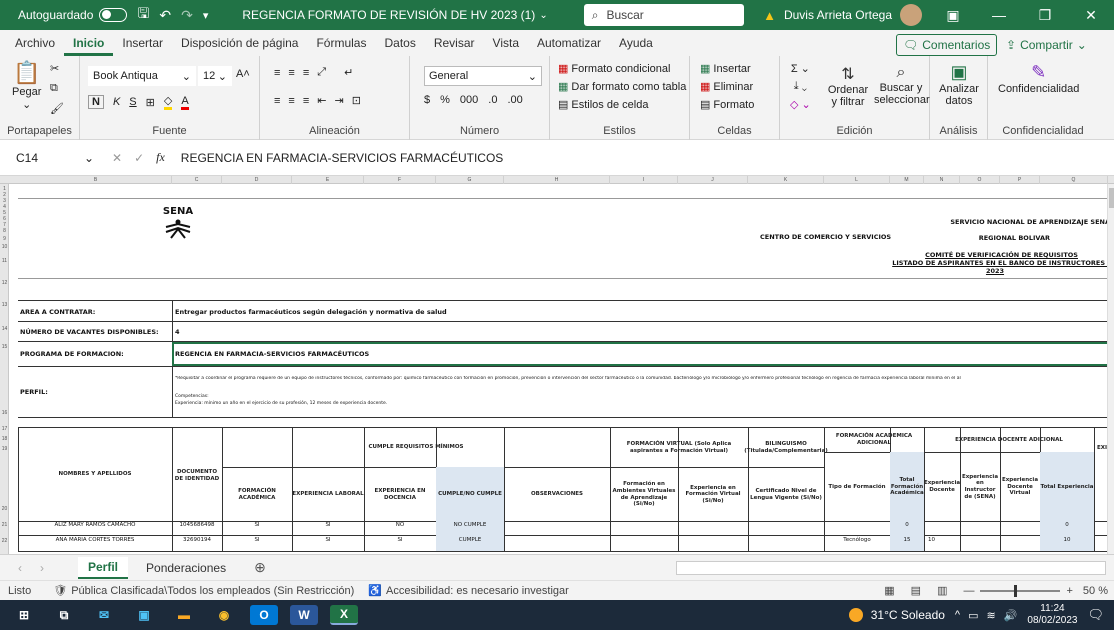 This screenshot has width=1114, height=630. I want to click on table-cell-status: CUMPLE, so click(470, 540).